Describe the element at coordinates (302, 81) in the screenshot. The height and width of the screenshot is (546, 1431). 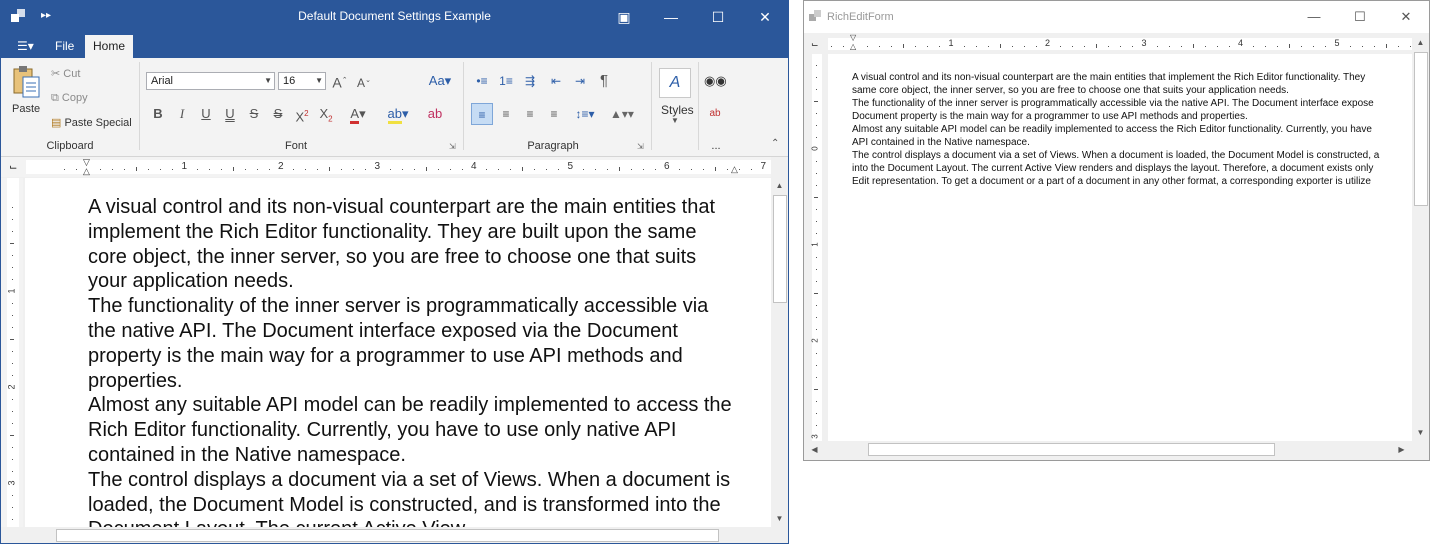
I see `font-size-combo: 16 ▼` at that location.